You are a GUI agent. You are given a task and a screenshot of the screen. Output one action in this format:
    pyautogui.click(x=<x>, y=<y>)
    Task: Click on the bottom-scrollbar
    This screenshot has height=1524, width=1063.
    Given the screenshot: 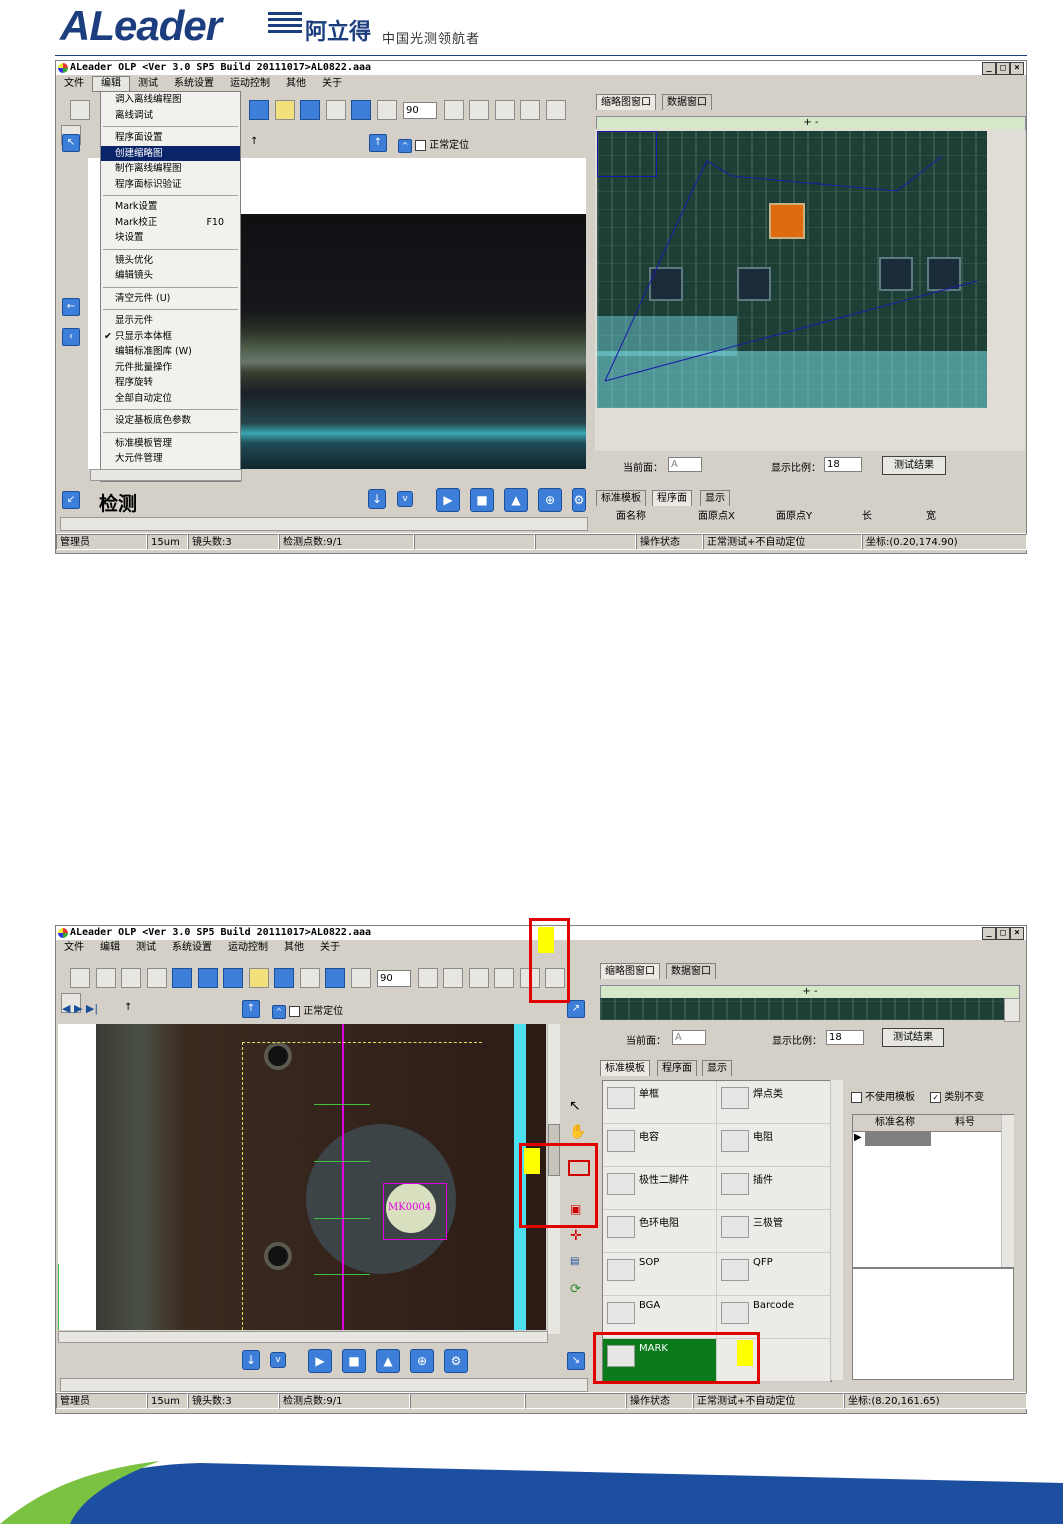 What is the action you would take?
    pyautogui.click(x=324, y=1385)
    